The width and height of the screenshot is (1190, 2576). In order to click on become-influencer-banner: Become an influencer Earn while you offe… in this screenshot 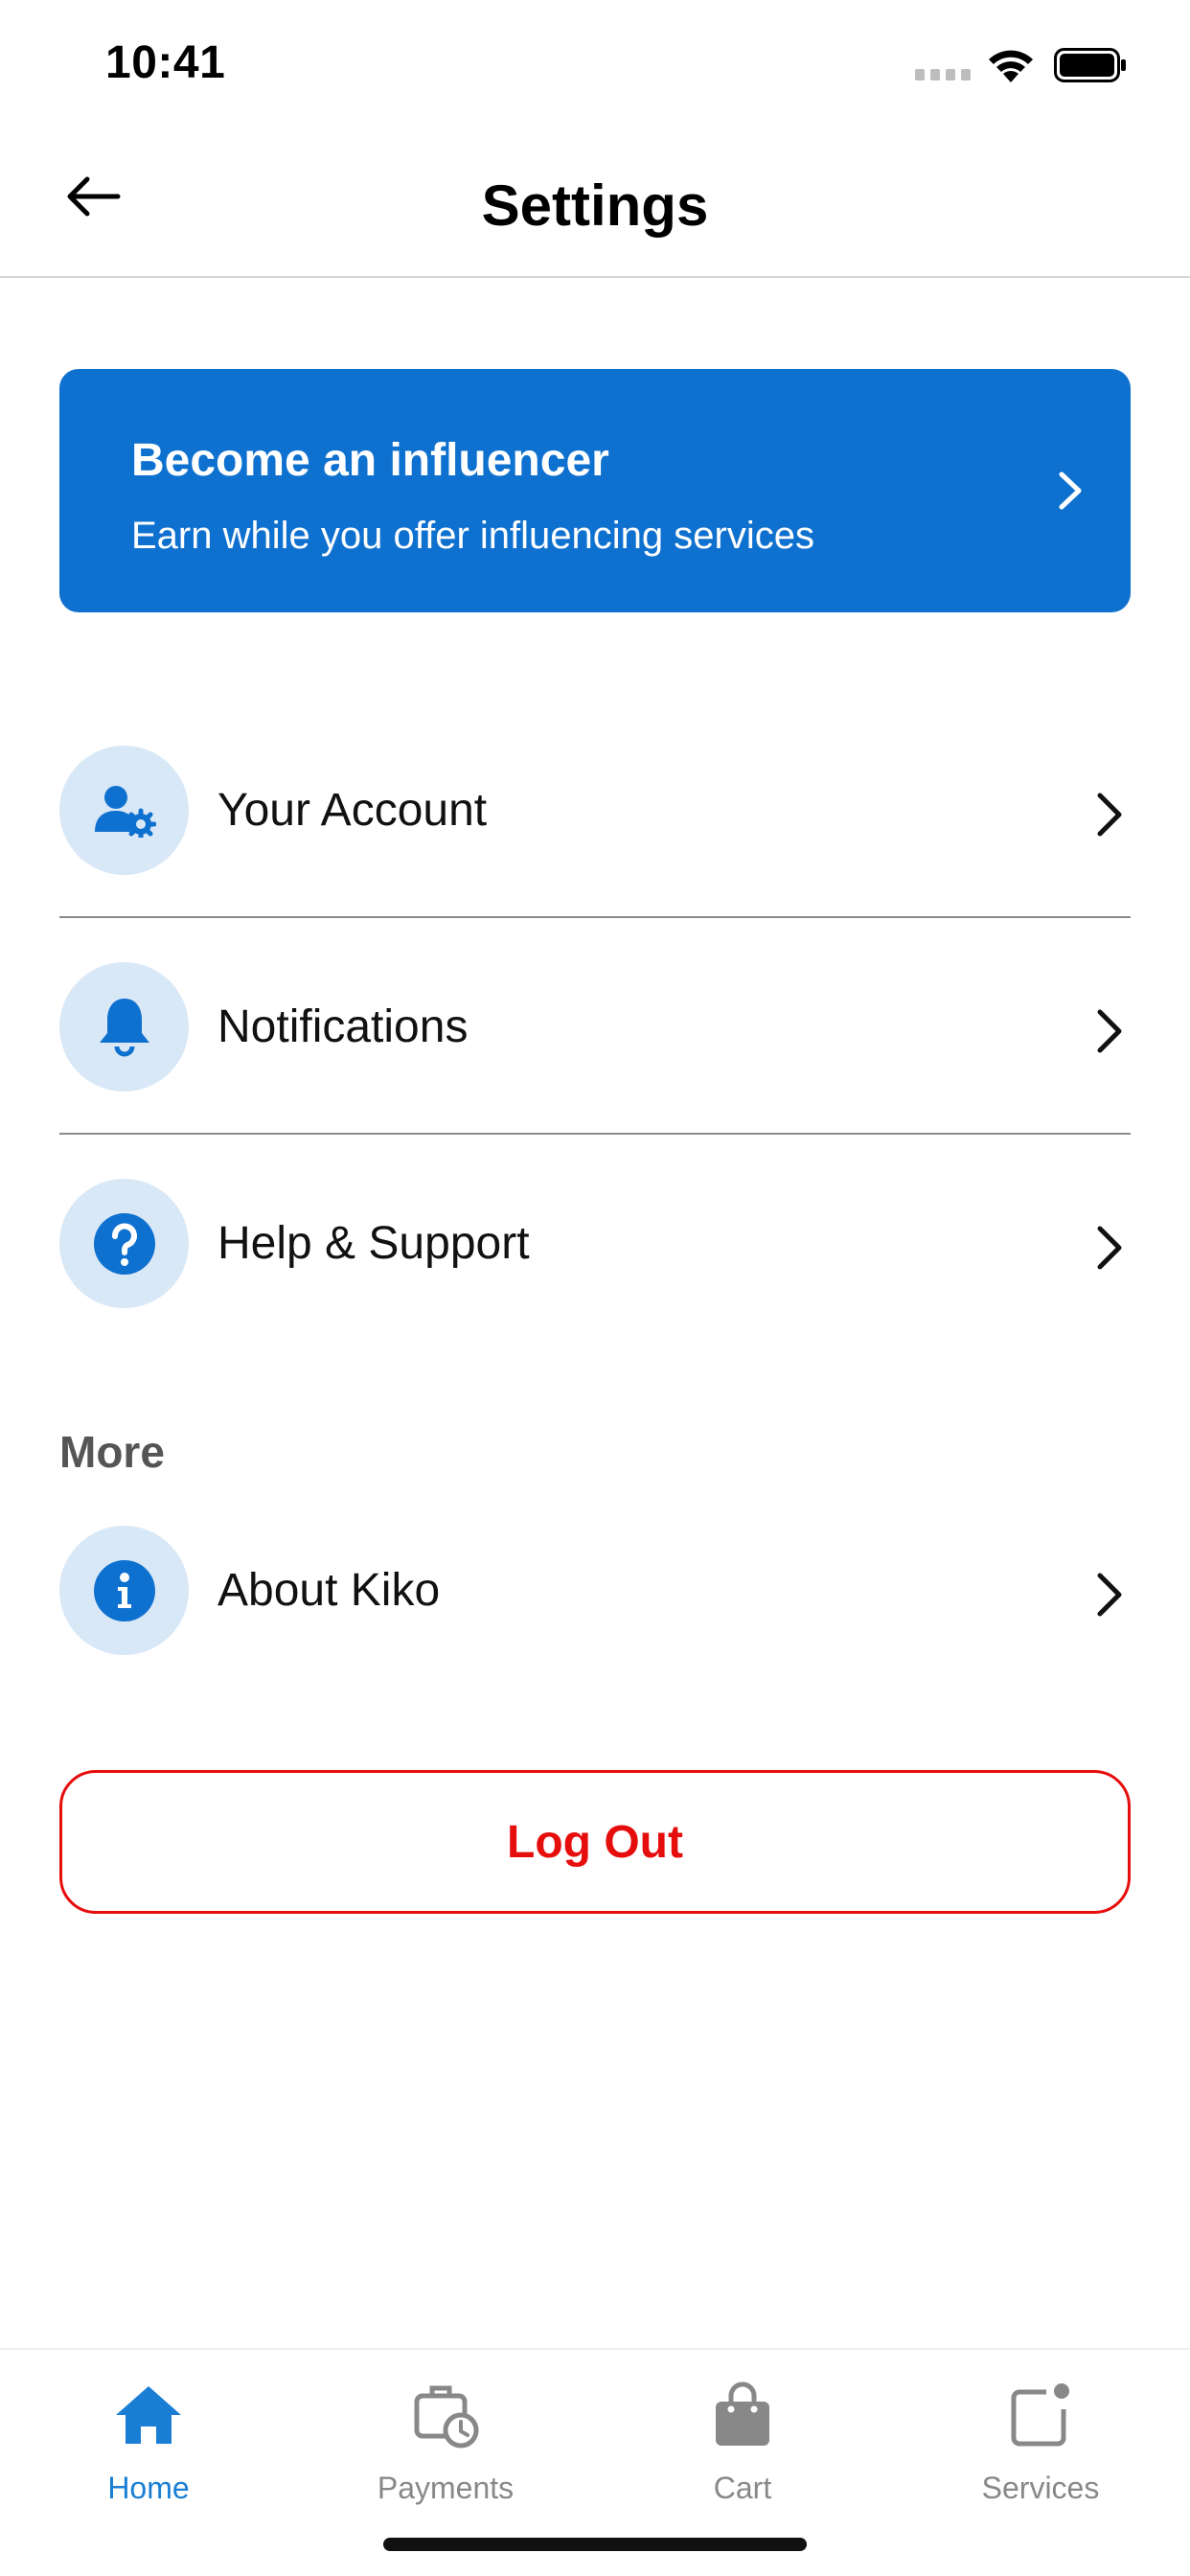, I will do `click(595, 490)`.